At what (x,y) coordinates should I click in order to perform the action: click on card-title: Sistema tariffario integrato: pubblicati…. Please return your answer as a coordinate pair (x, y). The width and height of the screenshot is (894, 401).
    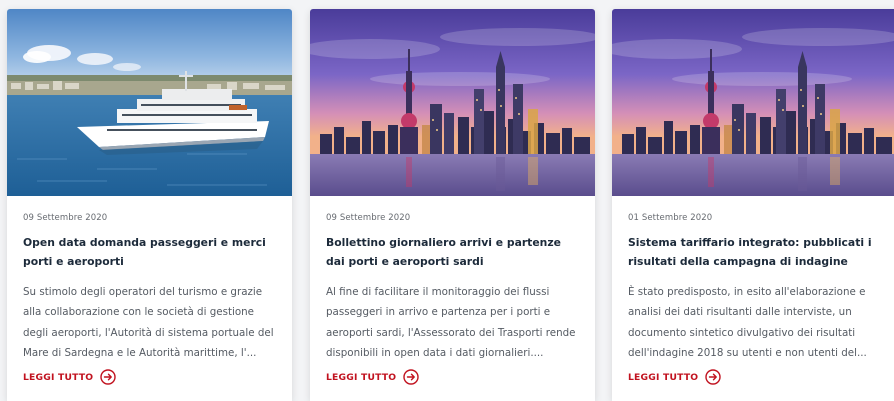
    Looking at the image, I should click on (754, 252).